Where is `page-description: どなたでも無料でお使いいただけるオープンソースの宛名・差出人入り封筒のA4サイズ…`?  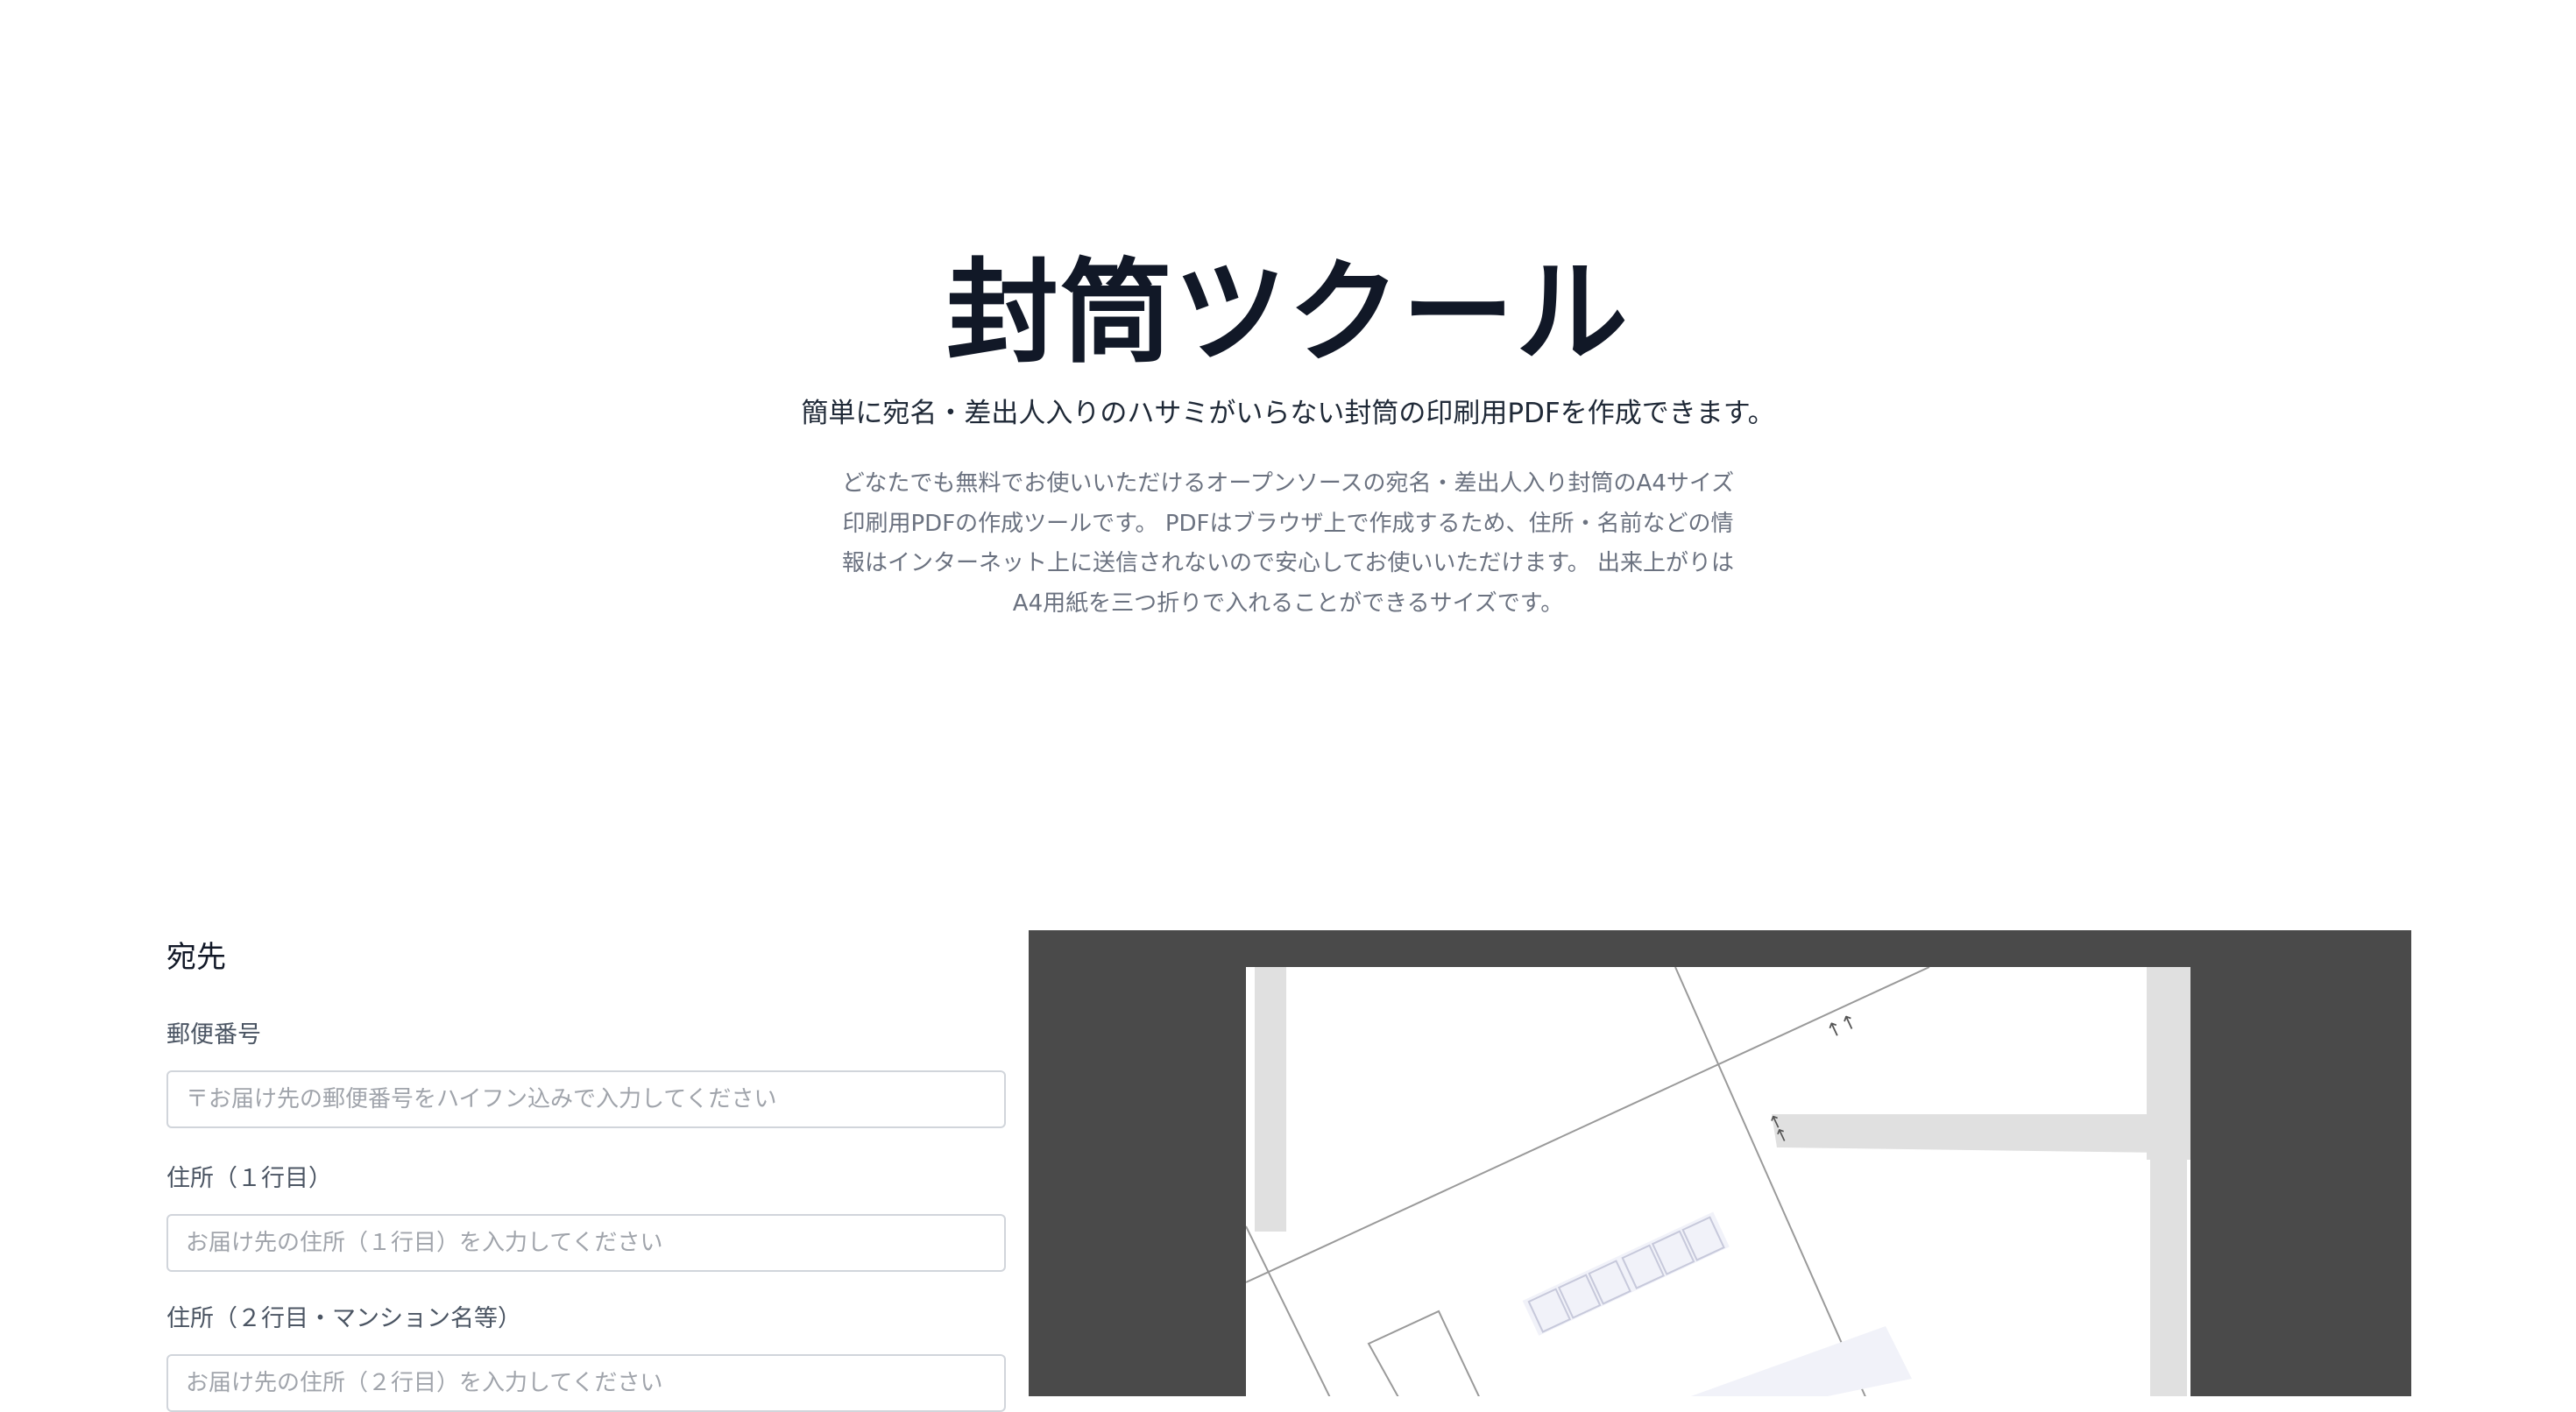 page-description: どなたでも無料でお使いいただけるオープンソースの宛名・差出人入り封筒のA4サイズ… is located at coordinates (1288, 543).